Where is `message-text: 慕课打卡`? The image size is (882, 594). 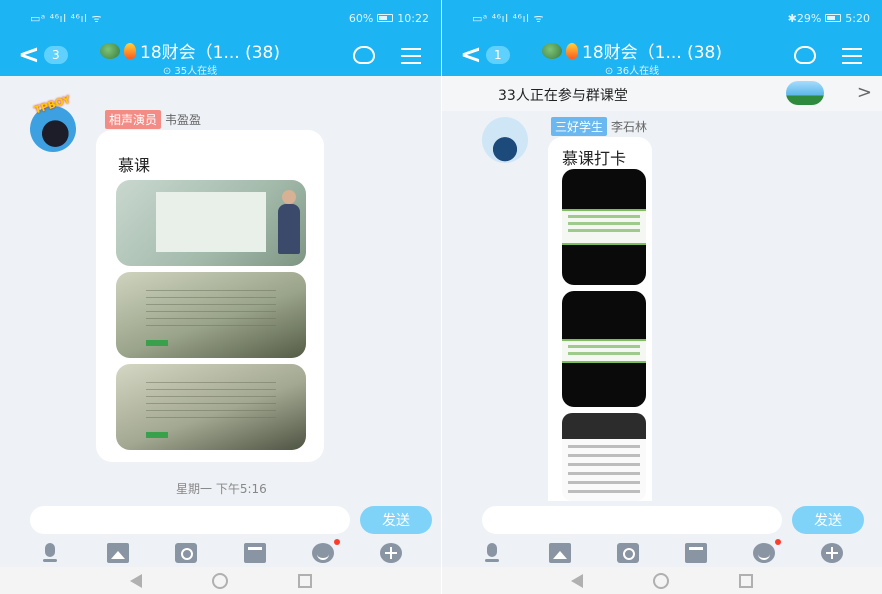 message-text: 慕课打卡 is located at coordinates (594, 158).